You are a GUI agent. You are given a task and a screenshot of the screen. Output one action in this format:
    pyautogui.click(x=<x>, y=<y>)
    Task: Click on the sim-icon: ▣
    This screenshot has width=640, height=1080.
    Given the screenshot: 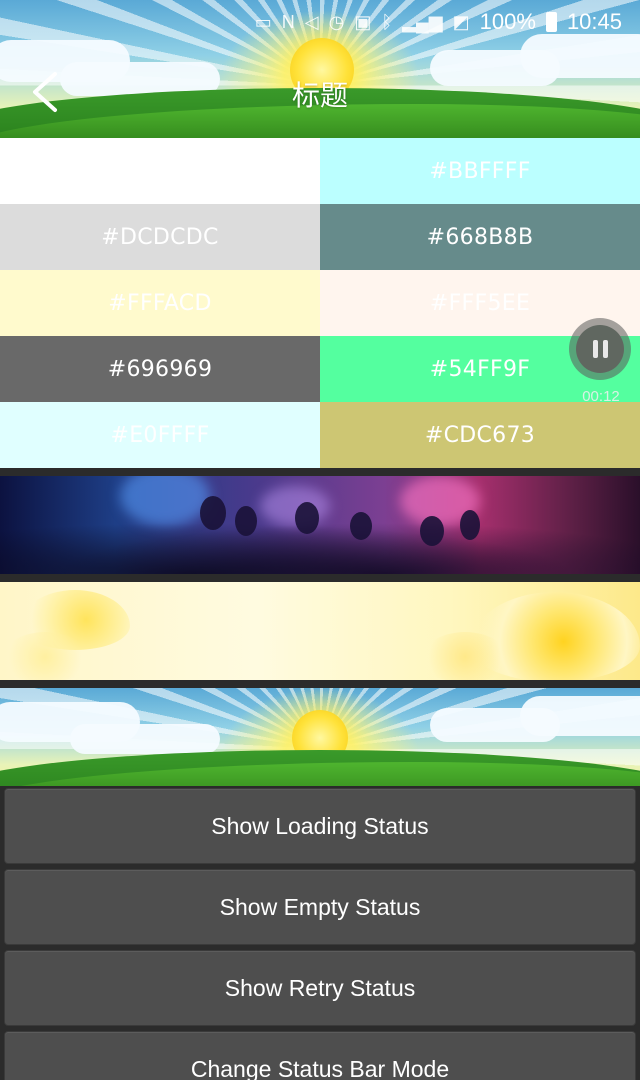 What is the action you would take?
    pyautogui.click(x=363, y=21)
    